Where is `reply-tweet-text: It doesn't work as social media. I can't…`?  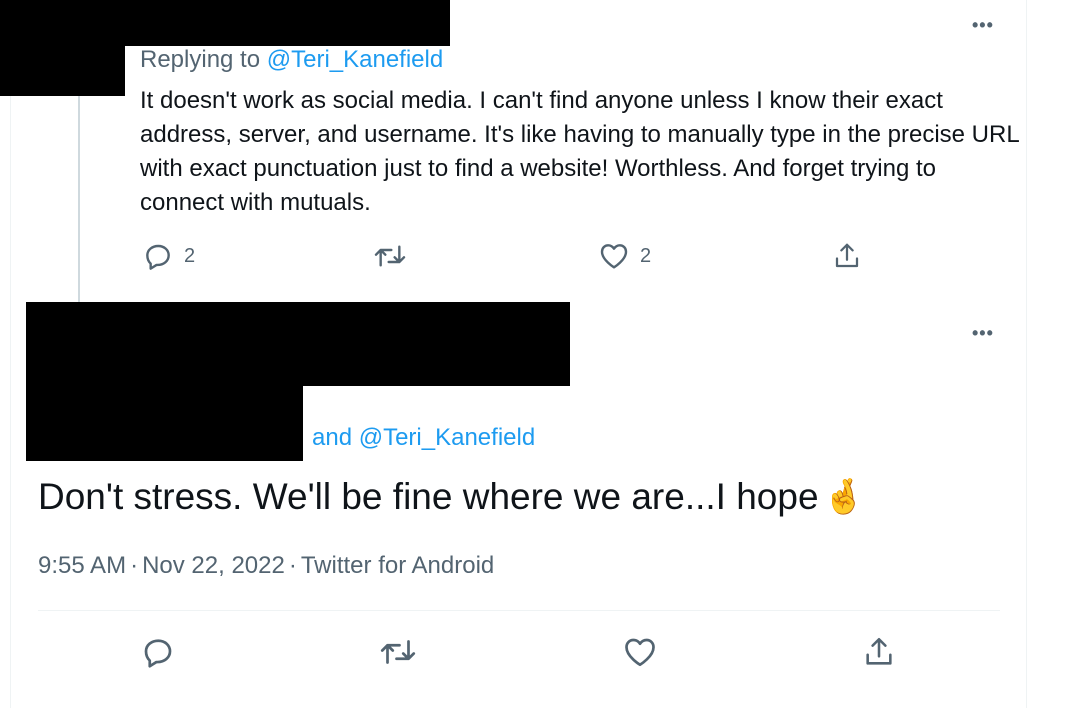
reply-tweet-text: It doesn't work as social media. I can't… is located at coordinates (579, 151).